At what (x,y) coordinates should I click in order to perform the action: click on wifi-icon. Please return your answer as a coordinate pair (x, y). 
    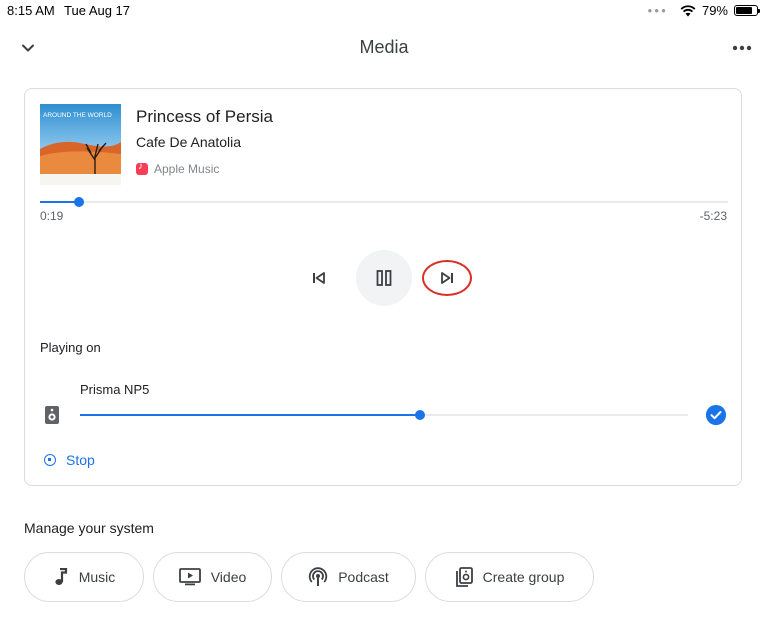
    Looking at the image, I should click on (688, 10).